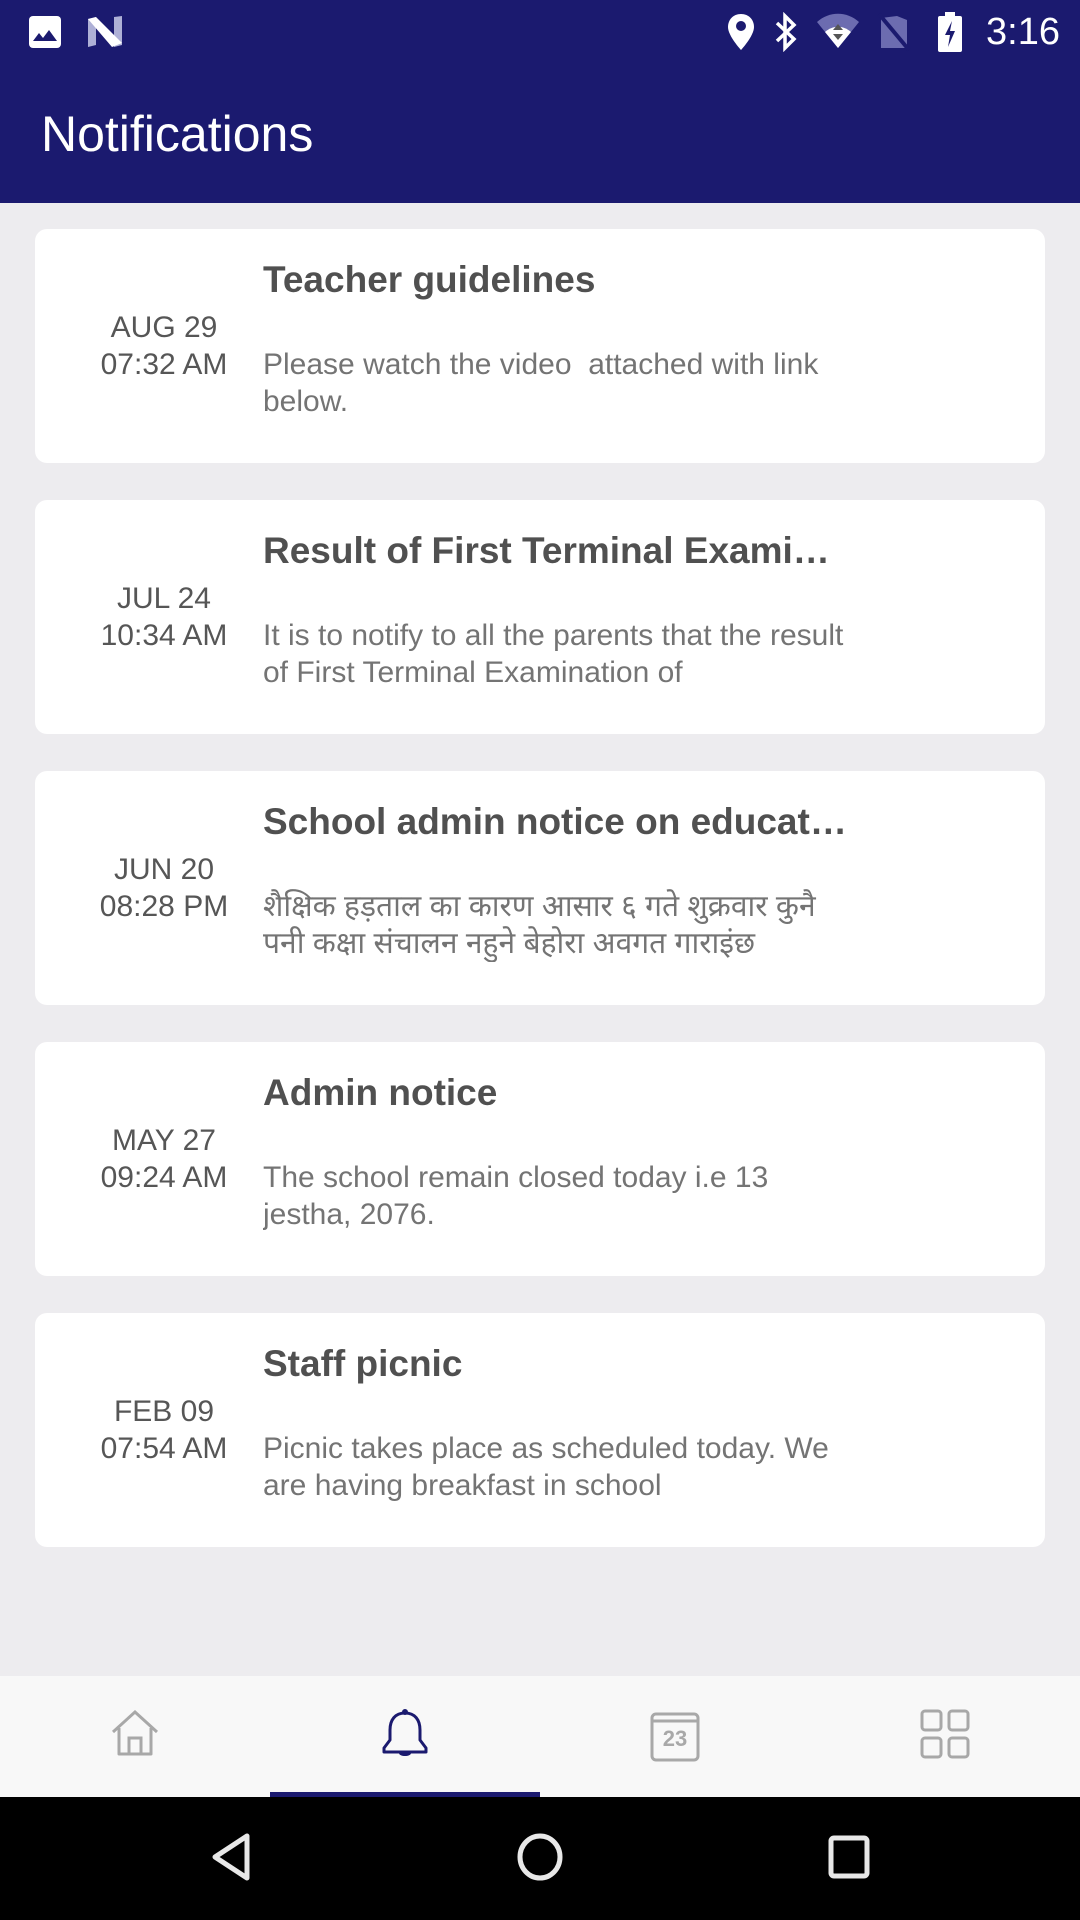  Describe the element at coordinates (164, 364) in the screenshot. I see `notification-time: 07:32 AM` at that location.